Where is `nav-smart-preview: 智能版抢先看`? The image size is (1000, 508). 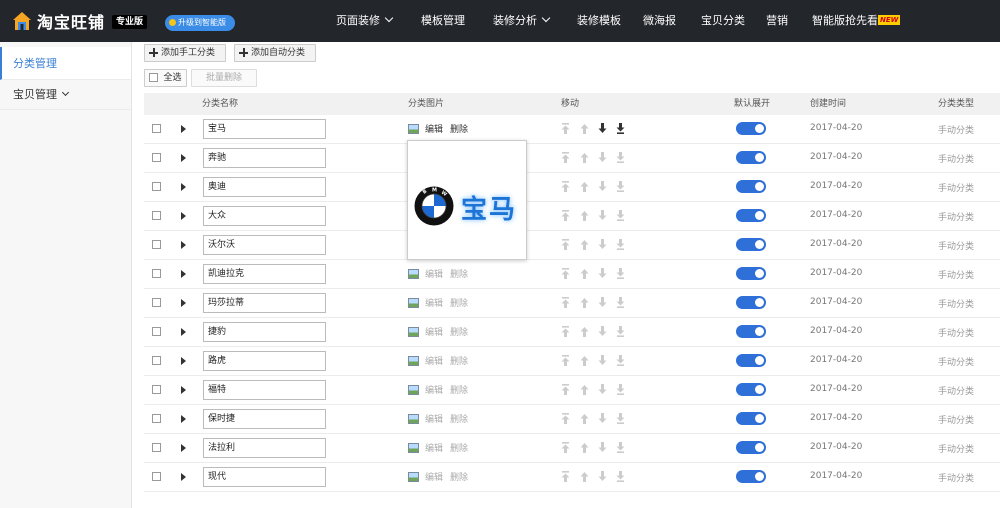
nav-smart-preview: 智能版抢先看 is located at coordinates (845, 21).